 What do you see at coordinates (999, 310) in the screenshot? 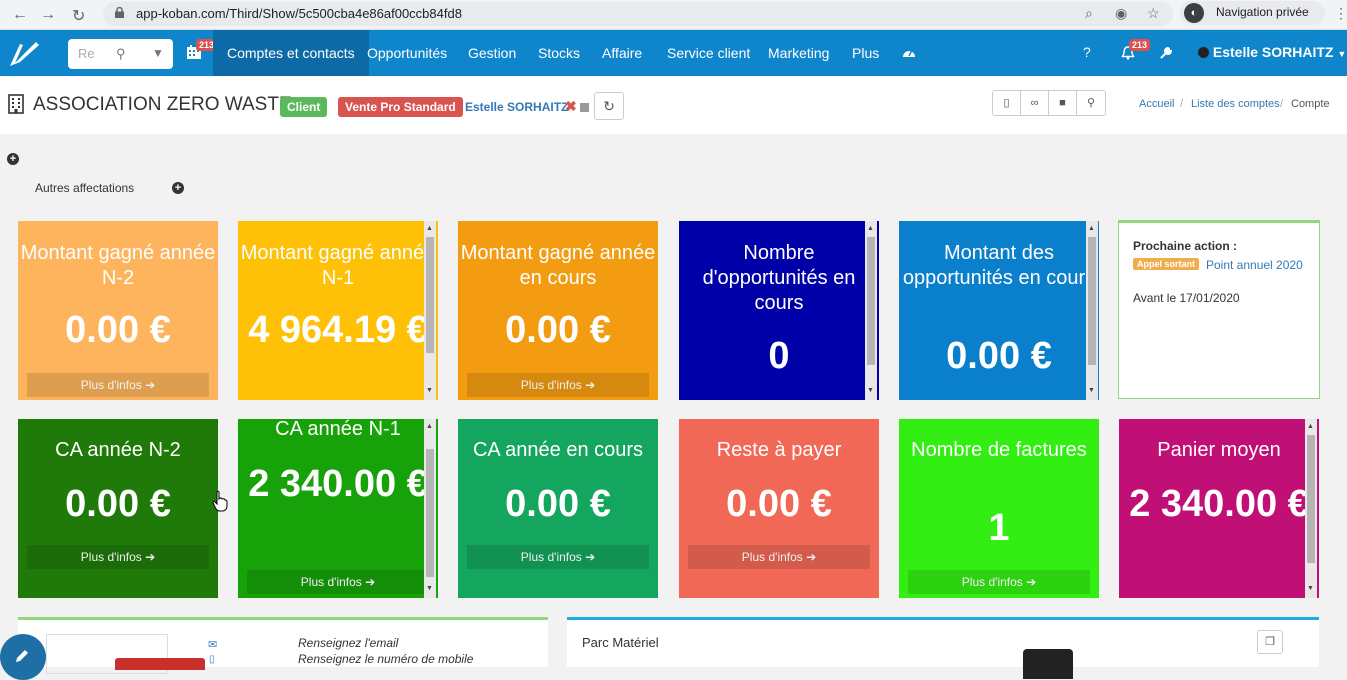
I see `tile-opportunities-amount: Montant des opportunités en cours 0.00 €` at bounding box center [999, 310].